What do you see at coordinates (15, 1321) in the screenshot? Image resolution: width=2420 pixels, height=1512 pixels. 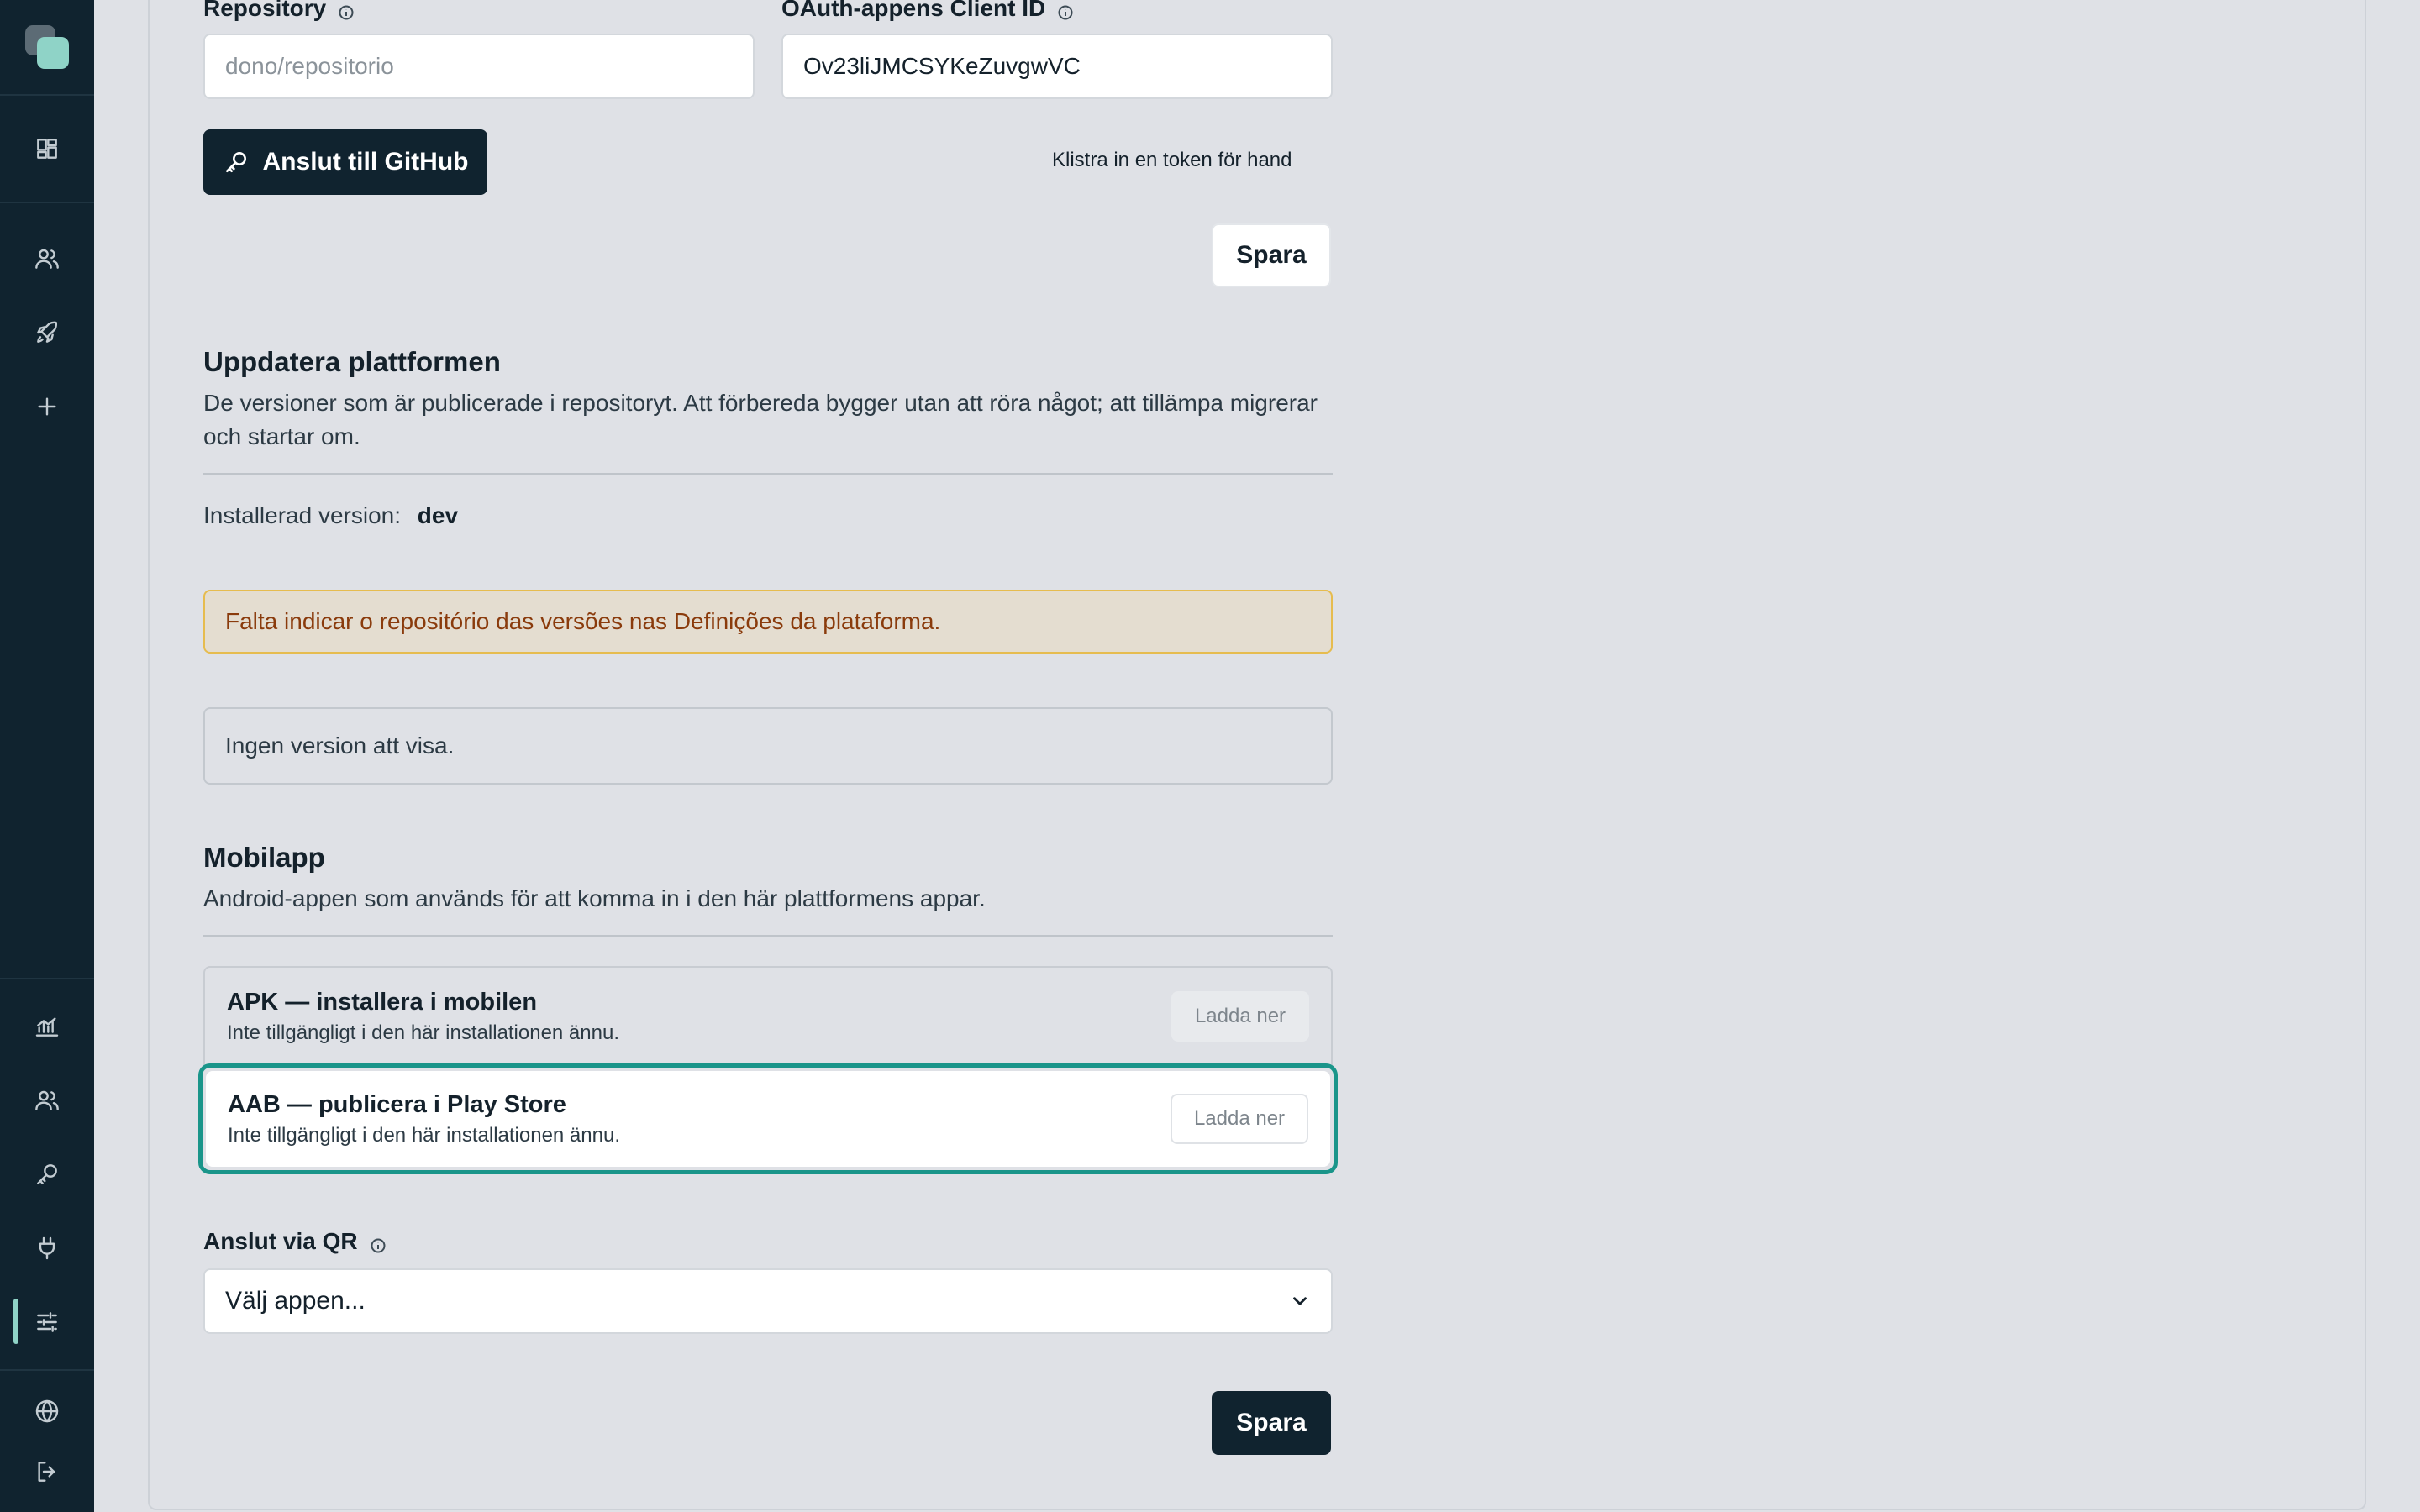 I see `active-indicator` at bounding box center [15, 1321].